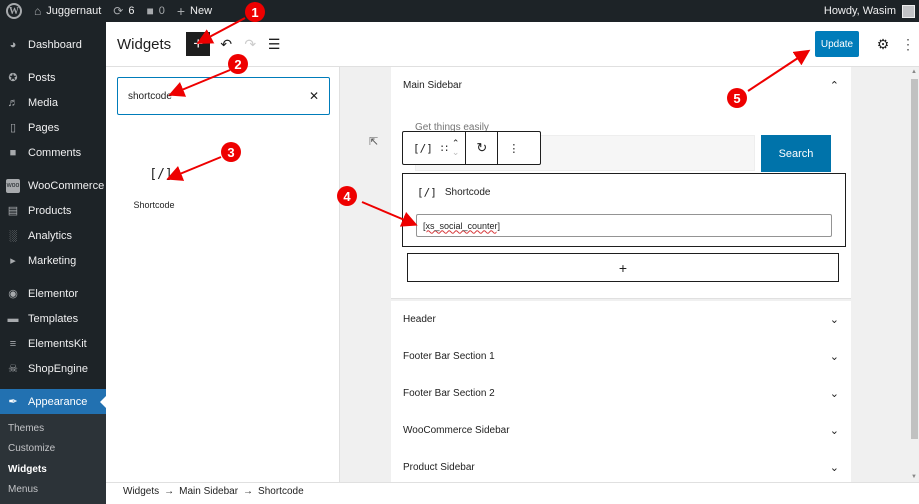 The height and width of the screenshot is (504, 919). What do you see at coordinates (238, 64) in the screenshot?
I see `annotation-marker-2: 2` at bounding box center [238, 64].